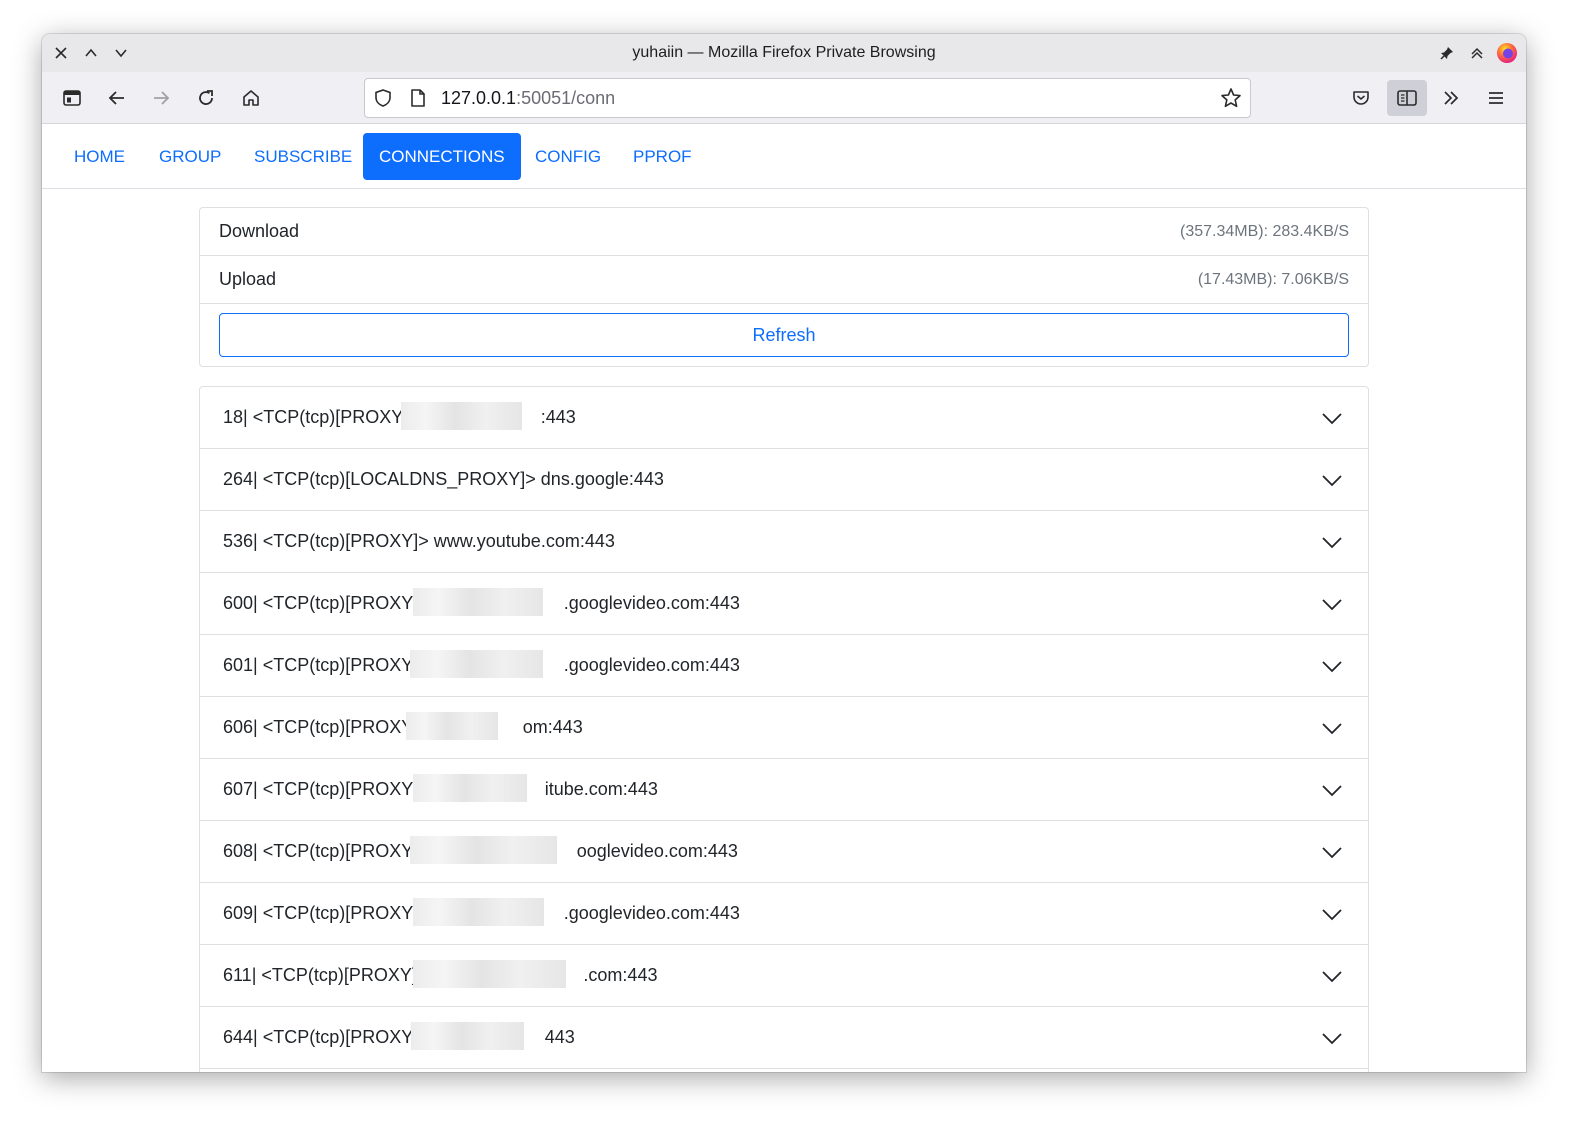 The height and width of the screenshot is (1123, 1570). I want to click on connection-suffix: om:443, so click(552, 727).